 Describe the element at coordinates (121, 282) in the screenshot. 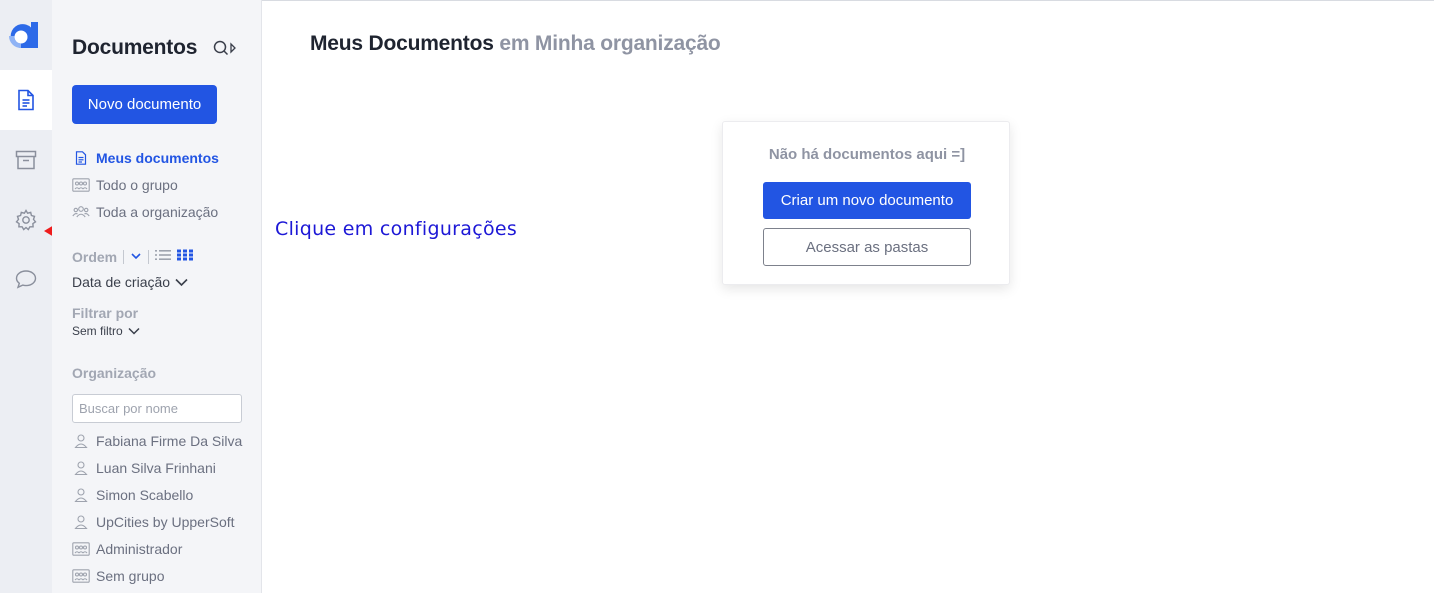

I see `order-value: Data de criação` at that location.